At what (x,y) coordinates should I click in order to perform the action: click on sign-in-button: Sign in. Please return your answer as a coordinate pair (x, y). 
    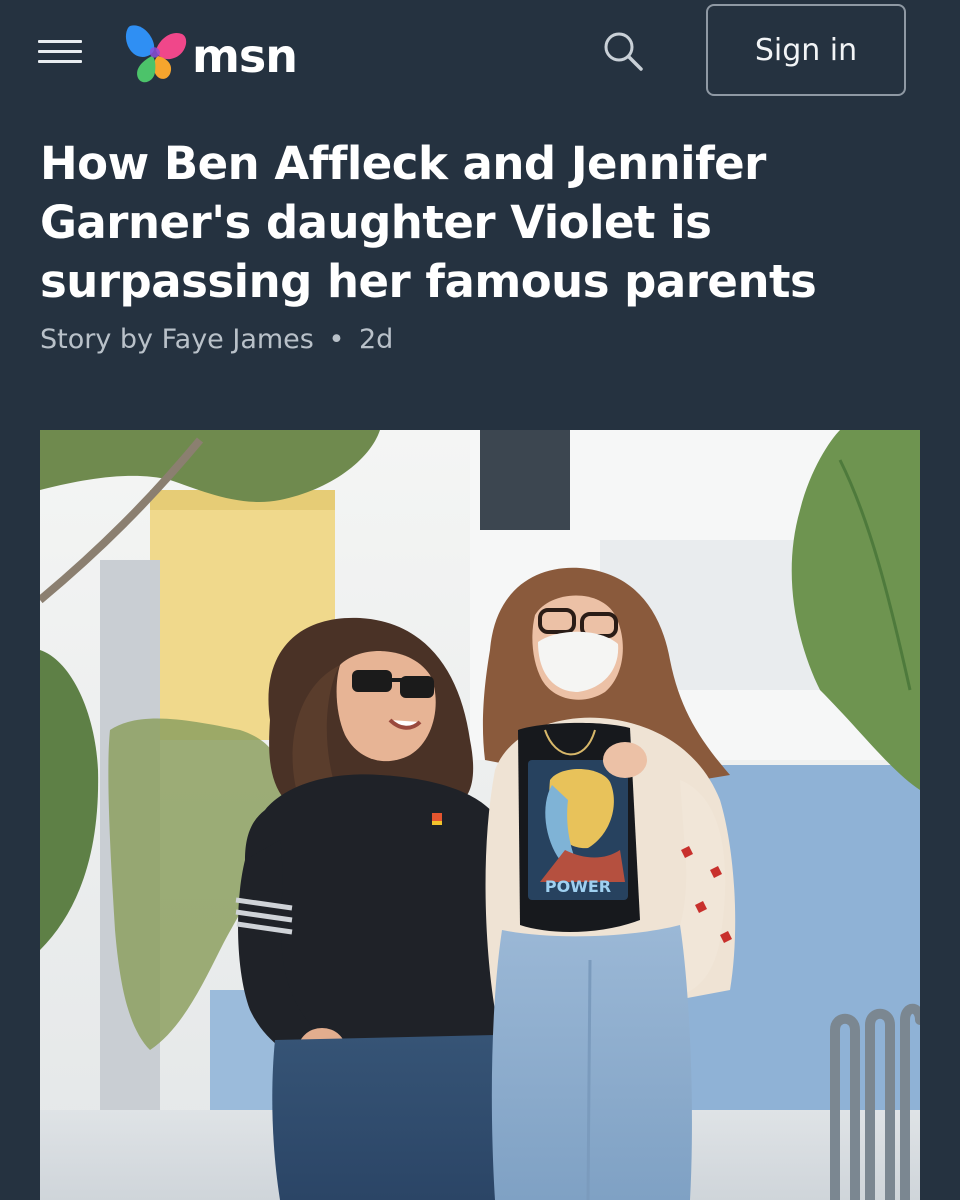
    Looking at the image, I should click on (806, 50).